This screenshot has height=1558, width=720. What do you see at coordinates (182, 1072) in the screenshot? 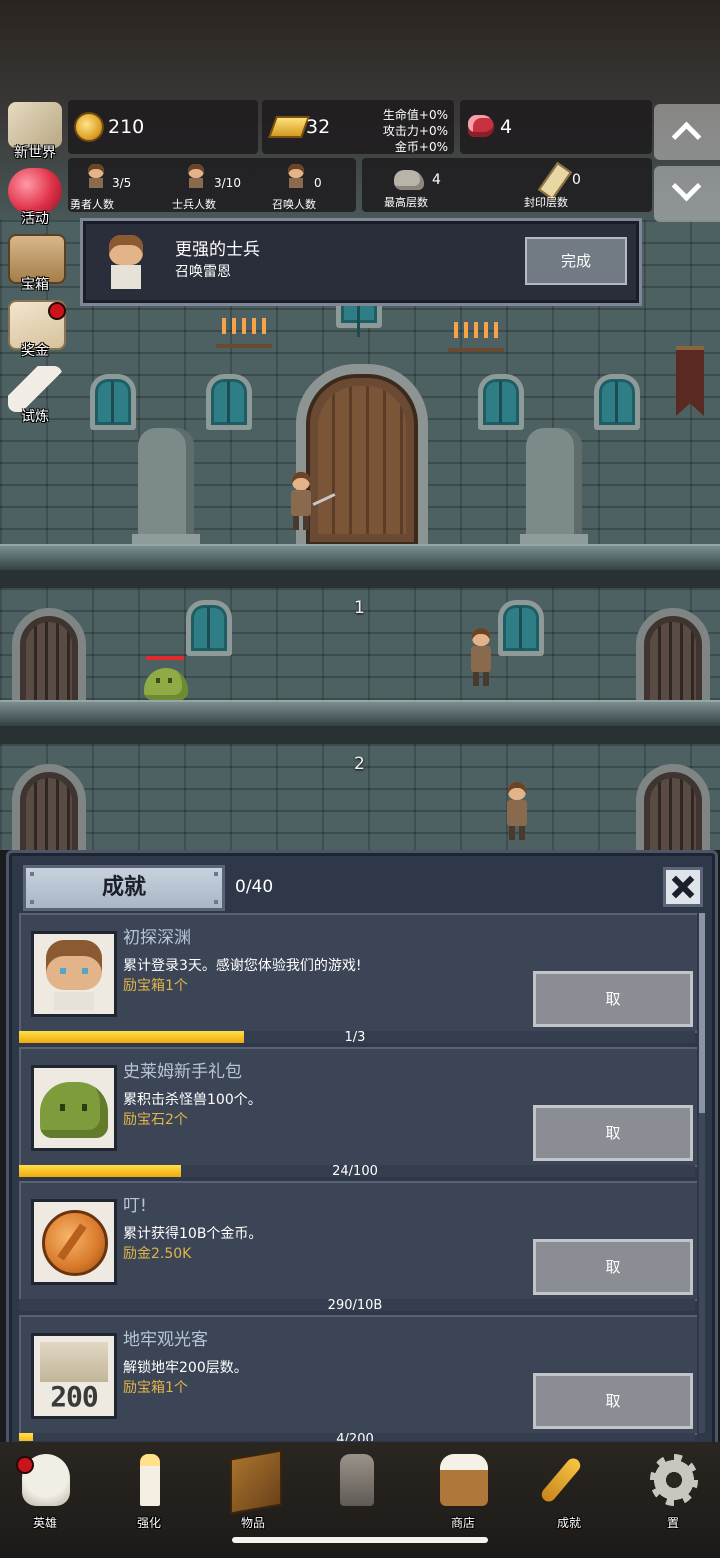
I see `achievement-title: 史莱姆新手礼包` at bounding box center [182, 1072].